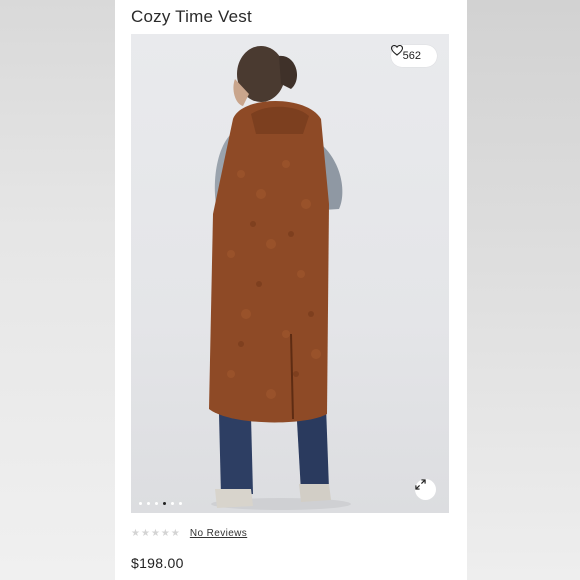  What do you see at coordinates (160, 503) in the screenshot?
I see `gallery-pagination` at bounding box center [160, 503].